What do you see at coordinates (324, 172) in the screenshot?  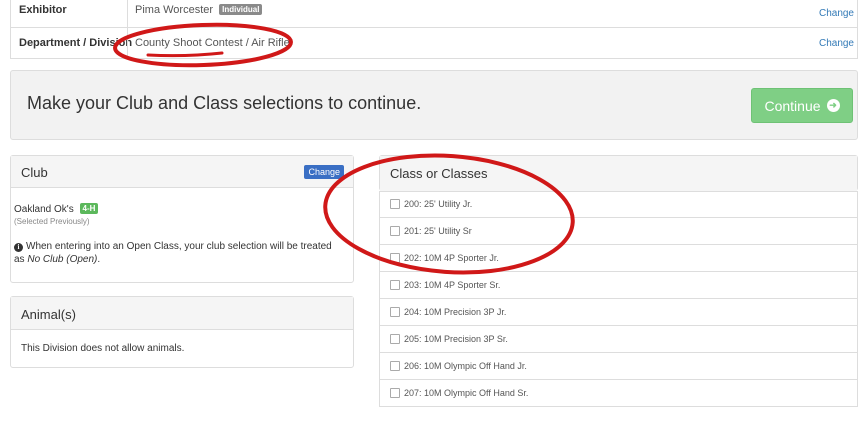 I see `club-change-button: Change` at bounding box center [324, 172].